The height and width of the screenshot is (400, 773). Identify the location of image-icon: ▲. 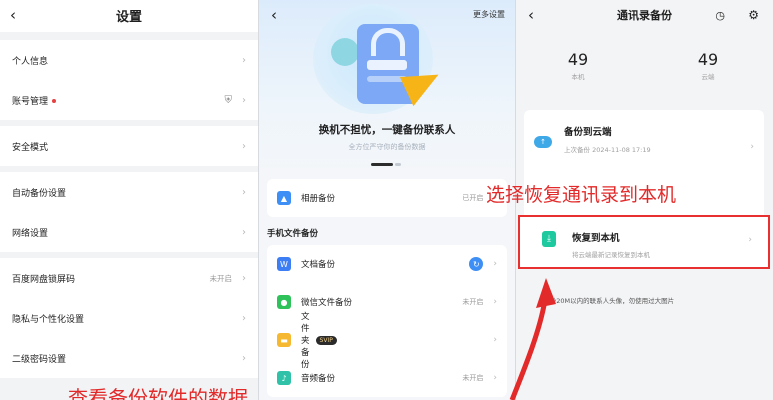
(284, 198).